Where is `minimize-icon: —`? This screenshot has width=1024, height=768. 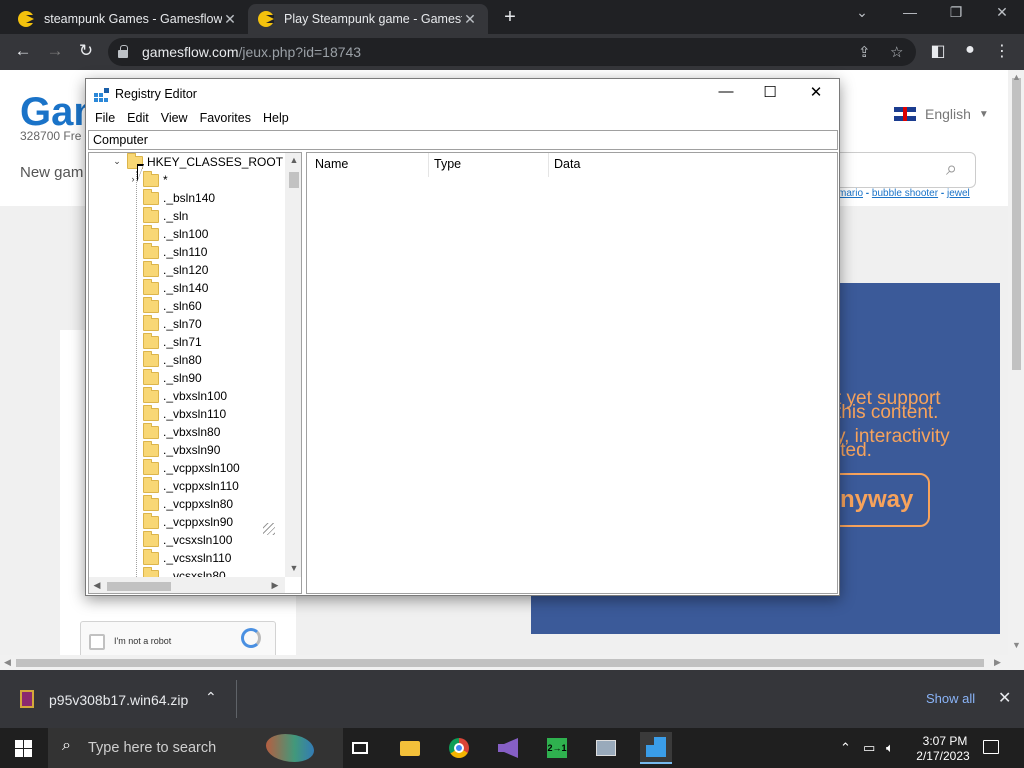 minimize-icon: — is located at coordinates (910, 12).